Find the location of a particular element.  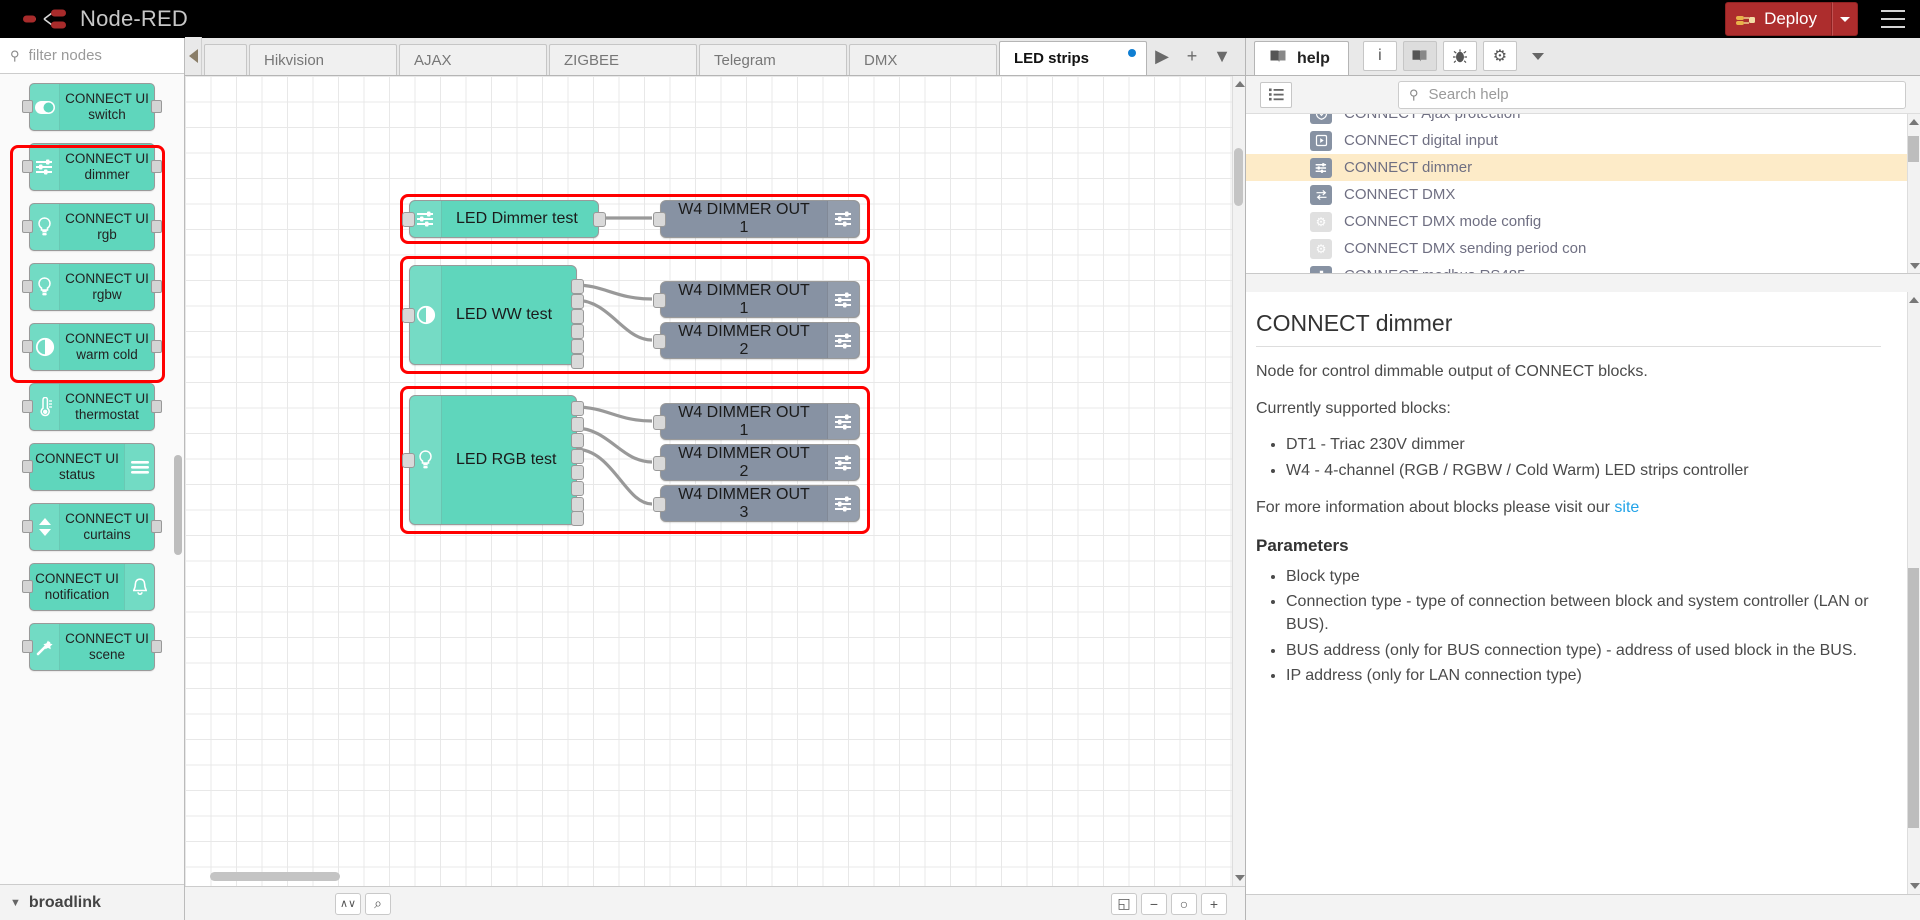

tab-menu-icon: ▼ is located at coordinates (1222, 56).